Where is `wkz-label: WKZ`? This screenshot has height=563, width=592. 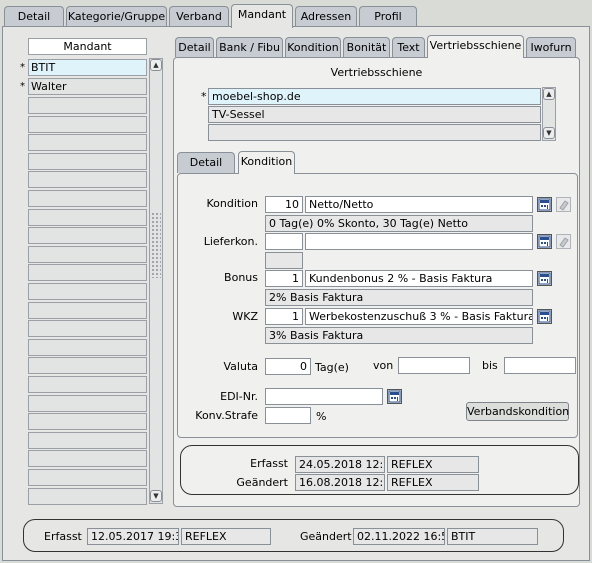
wkz-label: WKZ is located at coordinates (245, 316).